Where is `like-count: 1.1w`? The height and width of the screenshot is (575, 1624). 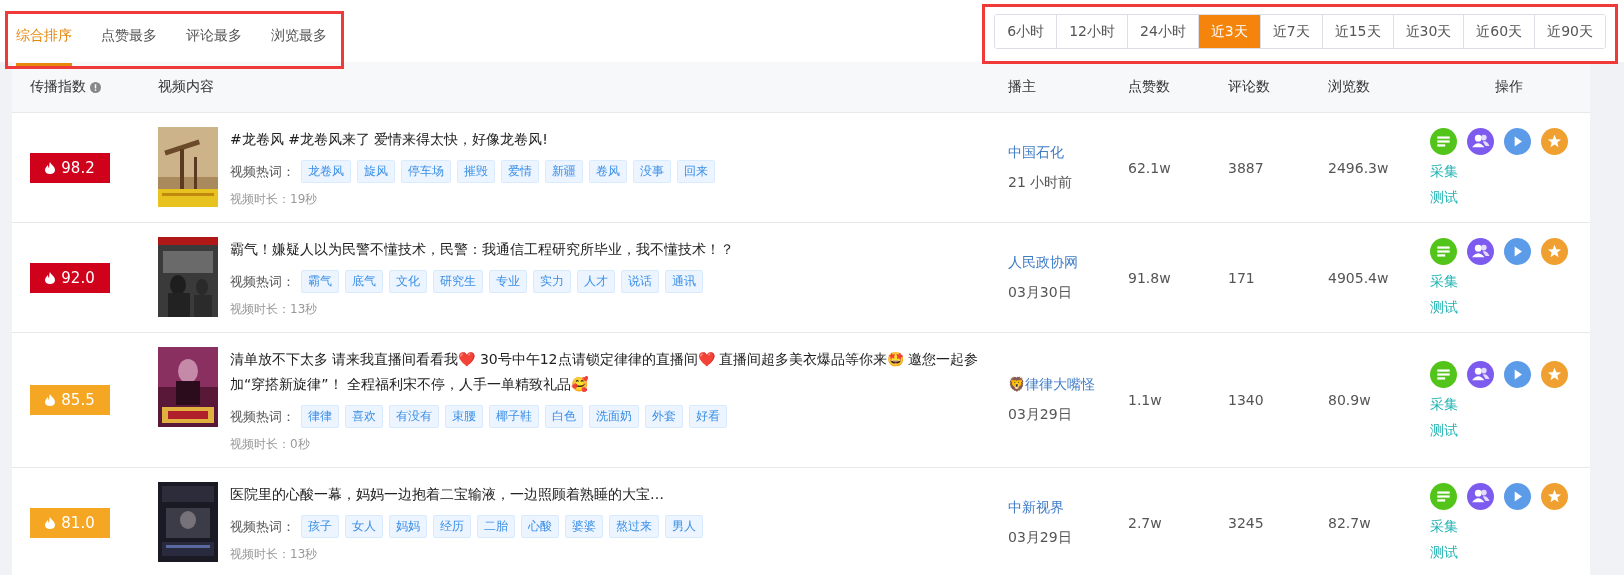 like-count: 1.1w is located at coordinates (1145, 400).